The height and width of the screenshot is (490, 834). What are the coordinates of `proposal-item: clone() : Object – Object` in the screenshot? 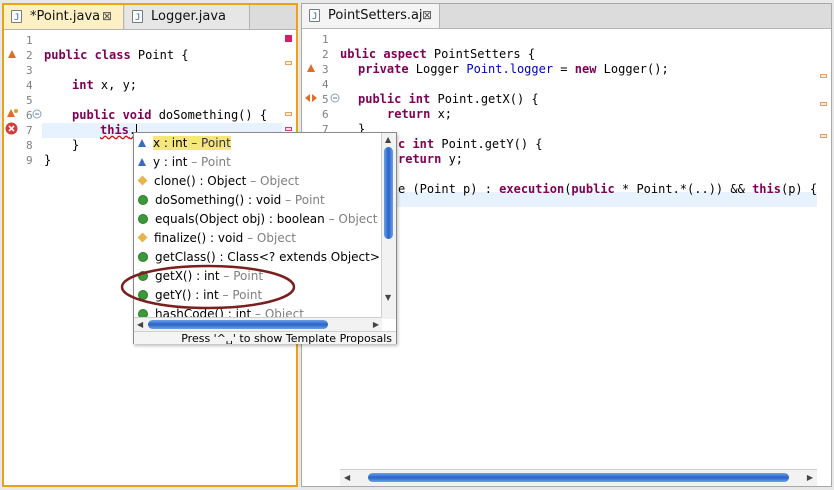 It's located at (218, 181).